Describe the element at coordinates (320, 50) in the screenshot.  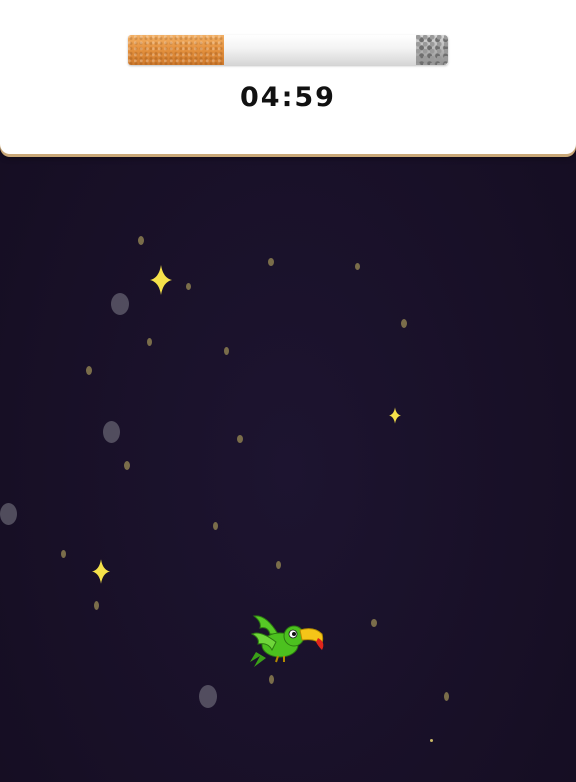
I see `cigarette-paper` at that location.